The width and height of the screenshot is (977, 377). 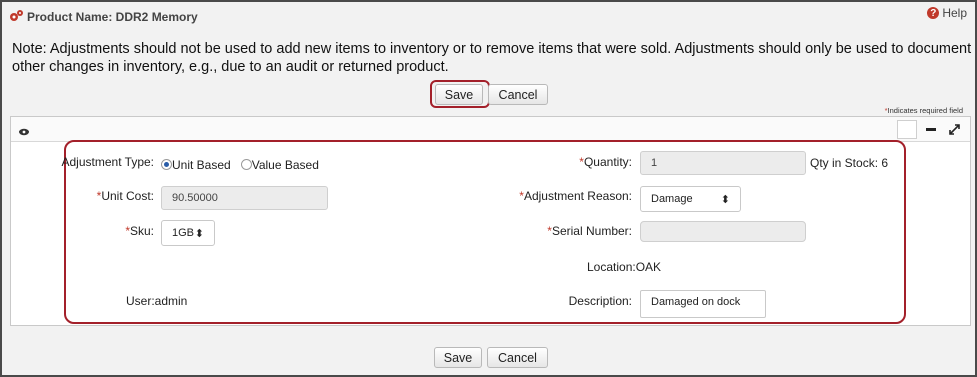 What do you see at coordinates (849, 163) in the screenshot?
I see `qty-in-stock: Qty in Stock: 6` at bounding box center [849, 163].